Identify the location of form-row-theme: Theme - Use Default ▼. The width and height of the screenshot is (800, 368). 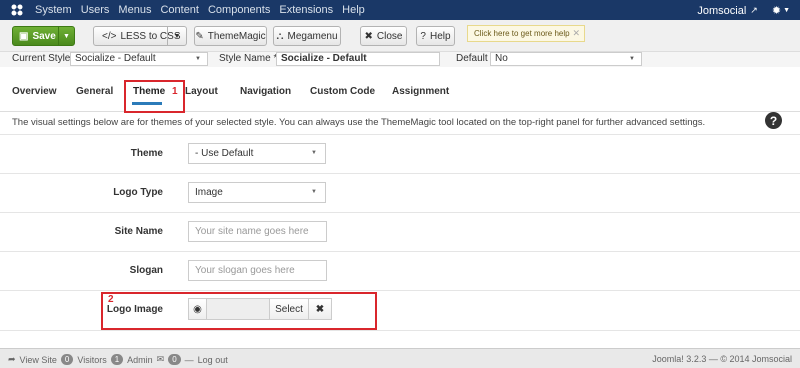
(400, 153).